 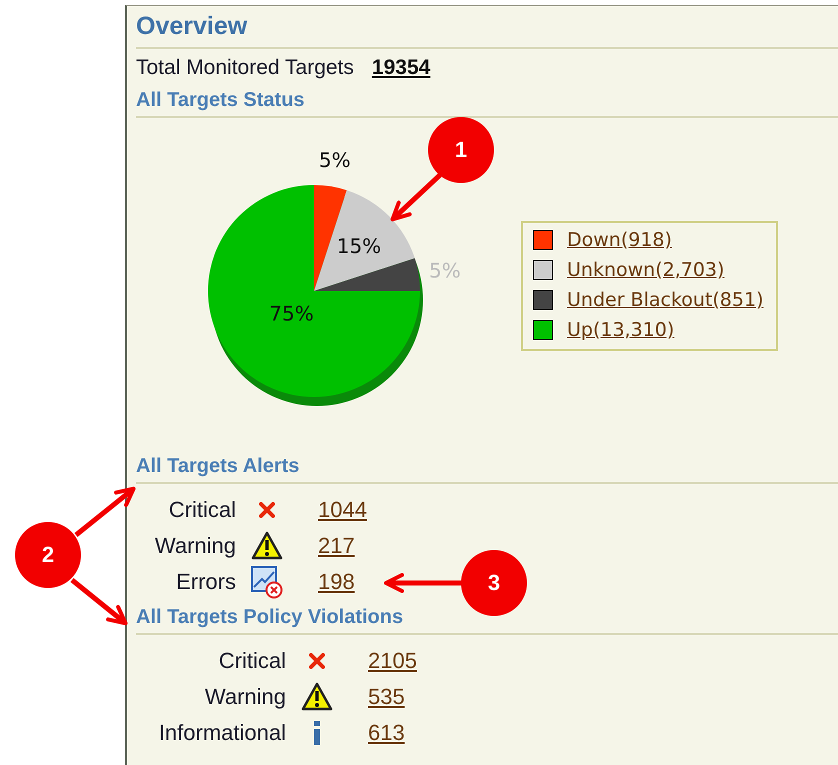 What do you see at coordinates (336, 582) in the screenshot?
I see `count-link: 198` at bounding box center [336, 582].